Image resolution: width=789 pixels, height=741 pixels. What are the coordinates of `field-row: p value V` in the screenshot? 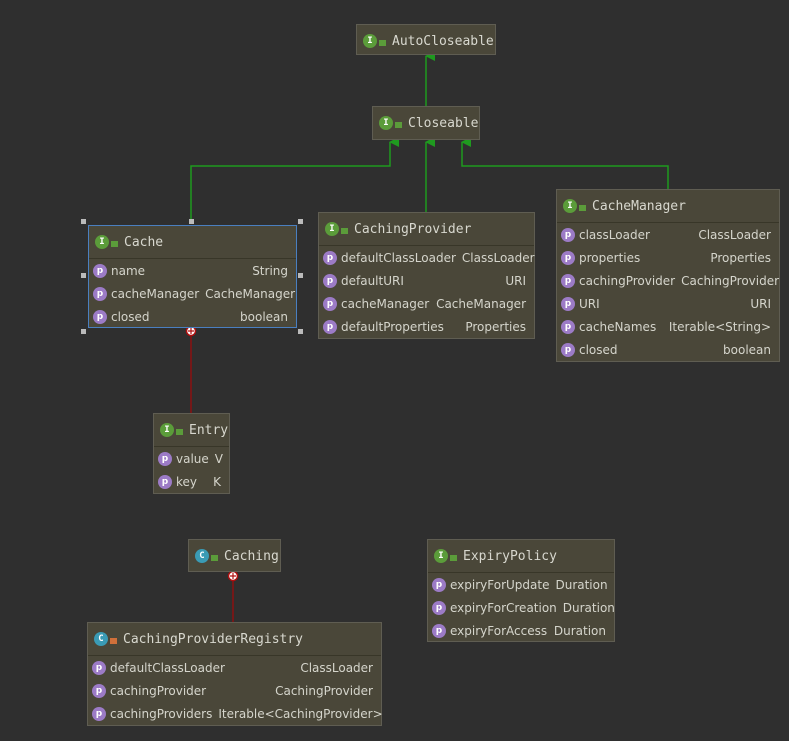 It's located at (191, 458).